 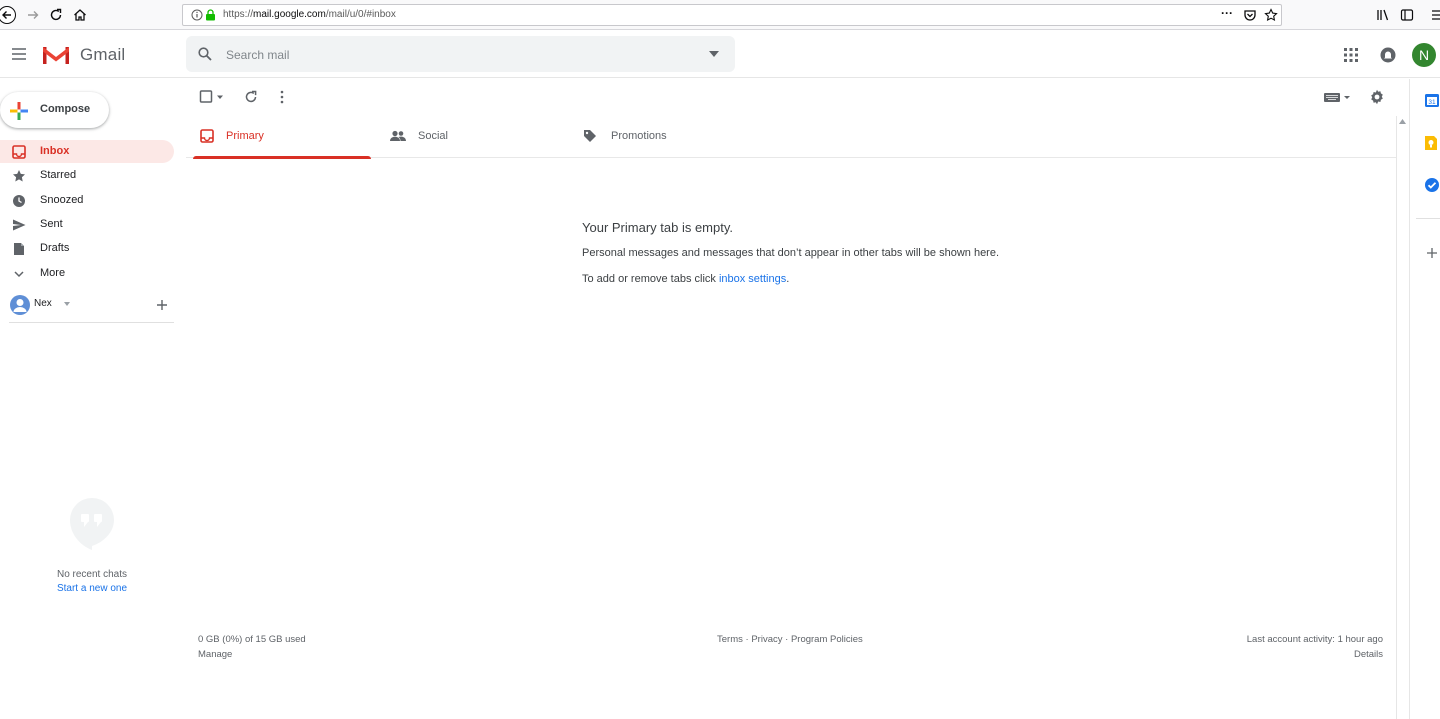 I want to click on sidebar-item-label: Sent, so click(x=51, y=224).